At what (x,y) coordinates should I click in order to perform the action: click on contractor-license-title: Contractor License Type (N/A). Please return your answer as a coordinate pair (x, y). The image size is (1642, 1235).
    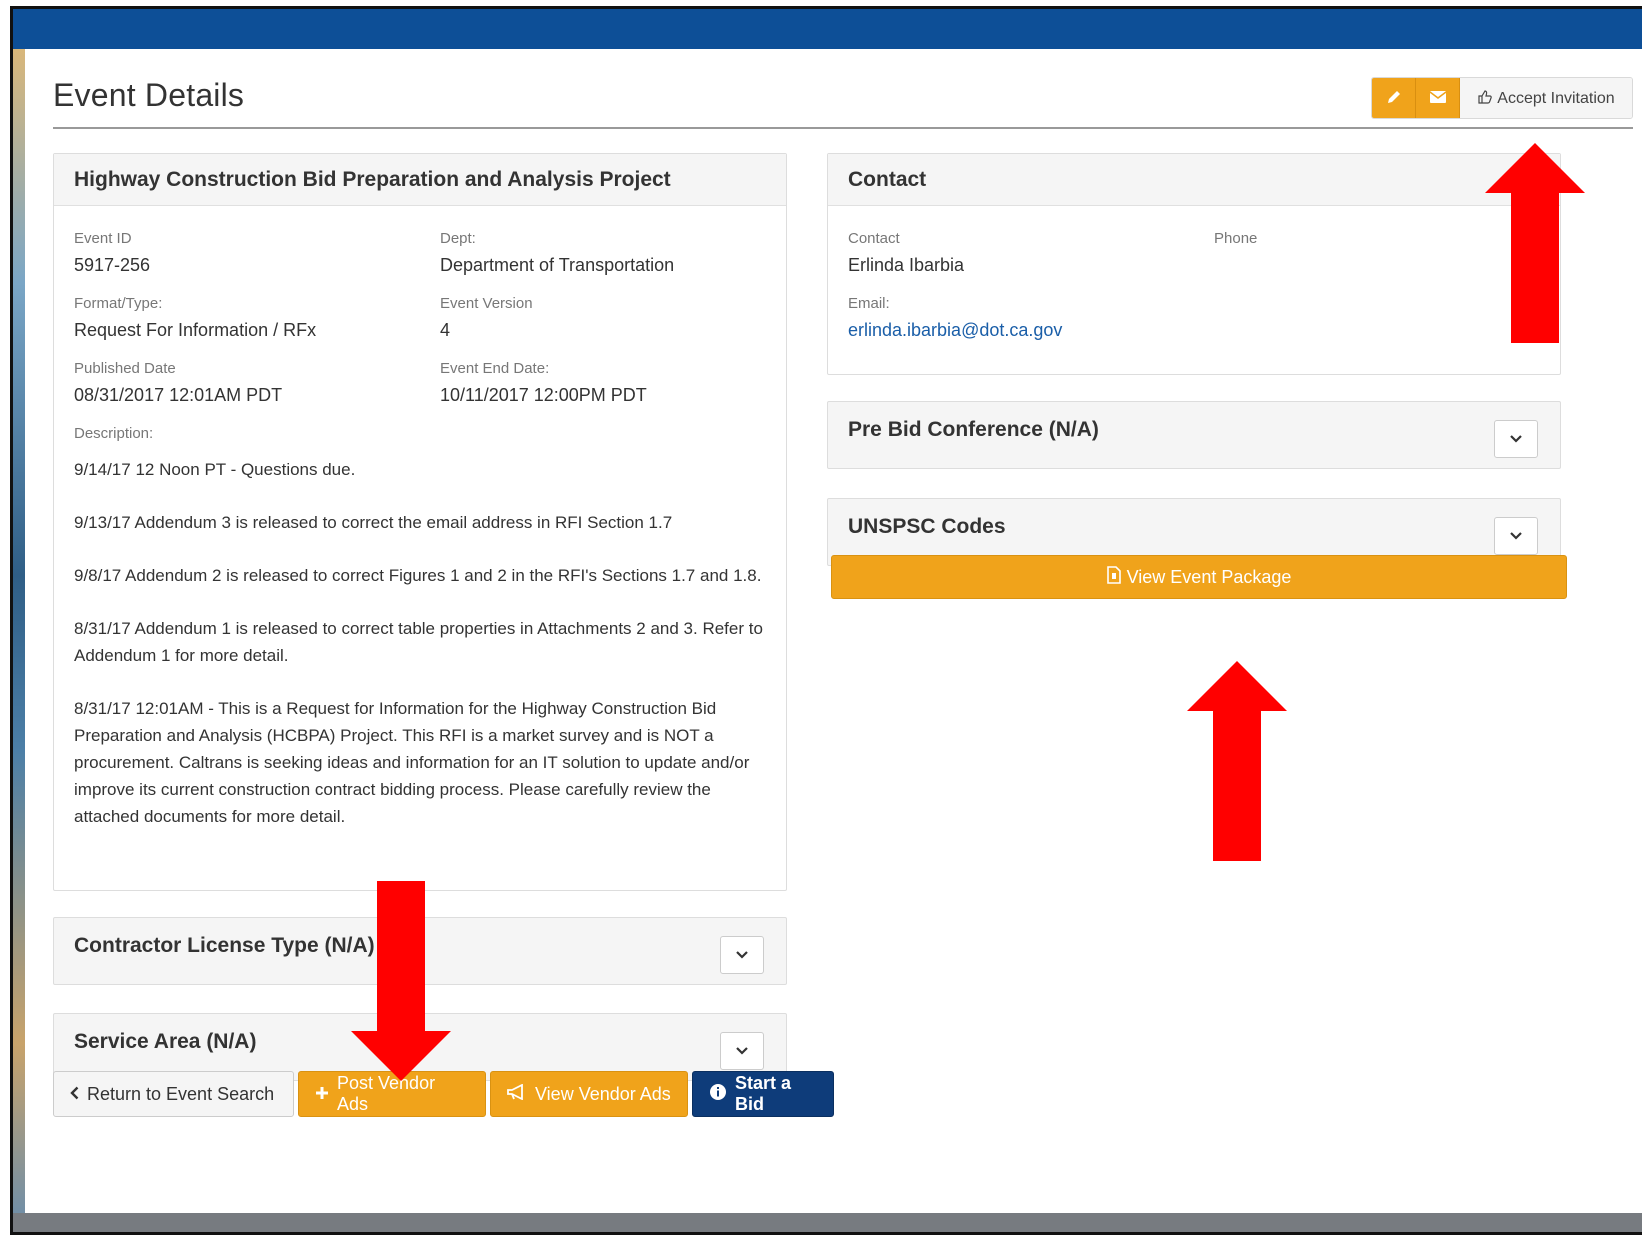
    Looking at the image, I should click on (224, 945).